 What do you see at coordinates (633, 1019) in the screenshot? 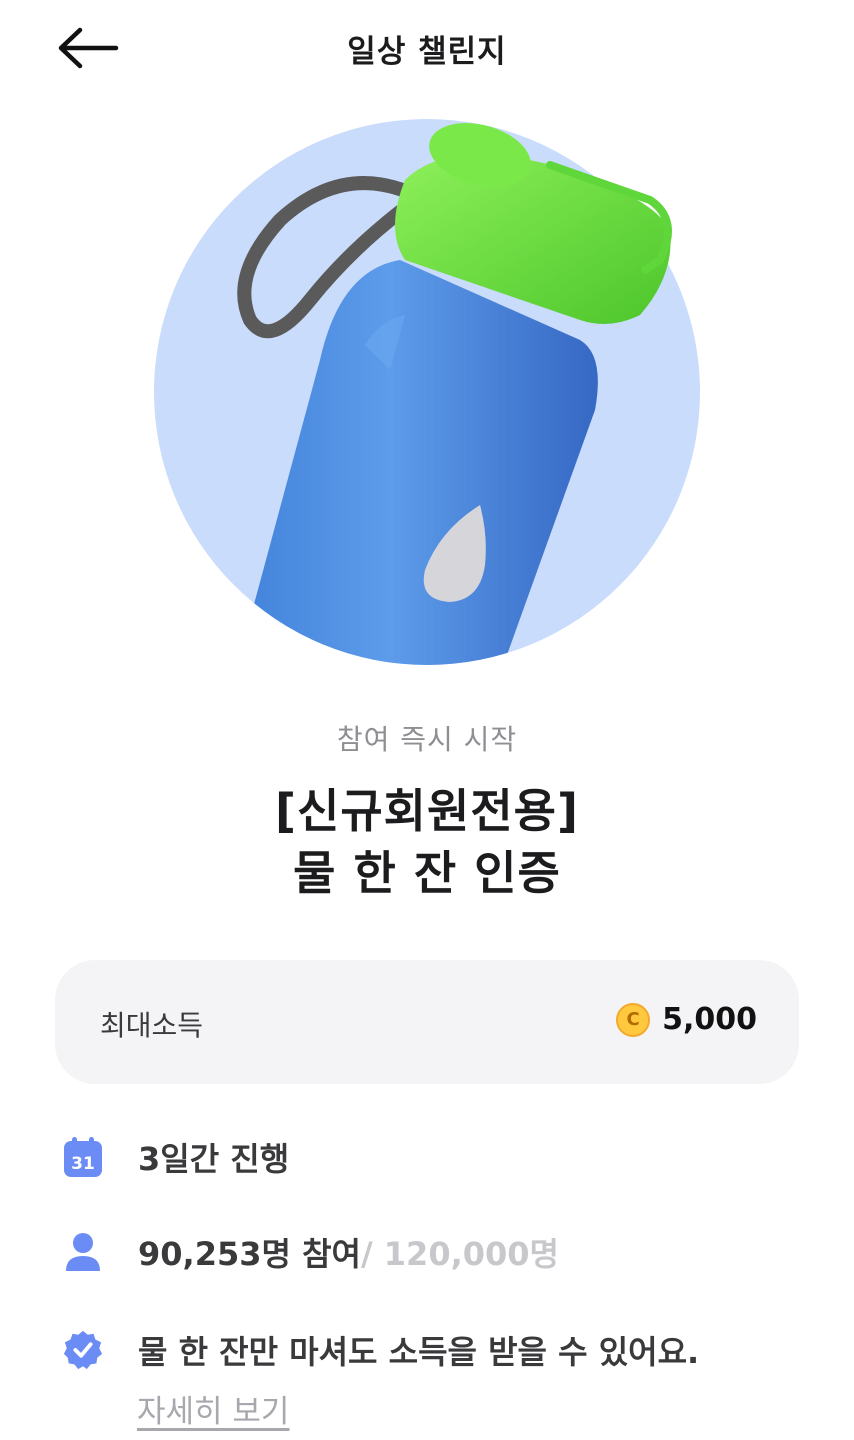
I see `coin-icon: C` at bounding box center [633, 1019].